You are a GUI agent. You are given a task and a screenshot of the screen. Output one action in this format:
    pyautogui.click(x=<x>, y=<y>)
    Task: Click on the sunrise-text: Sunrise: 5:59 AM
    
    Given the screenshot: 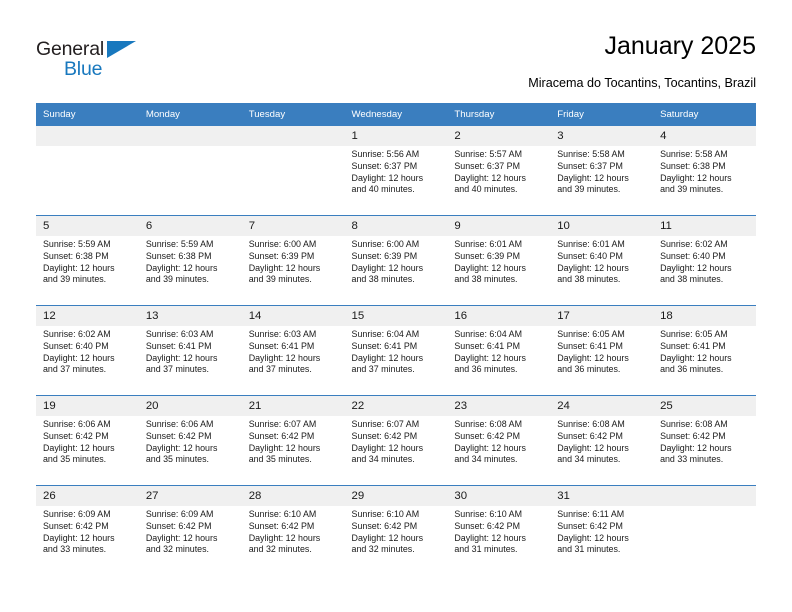 What is the action you would take?
    pyautogui.click(x=179, y=244)
    